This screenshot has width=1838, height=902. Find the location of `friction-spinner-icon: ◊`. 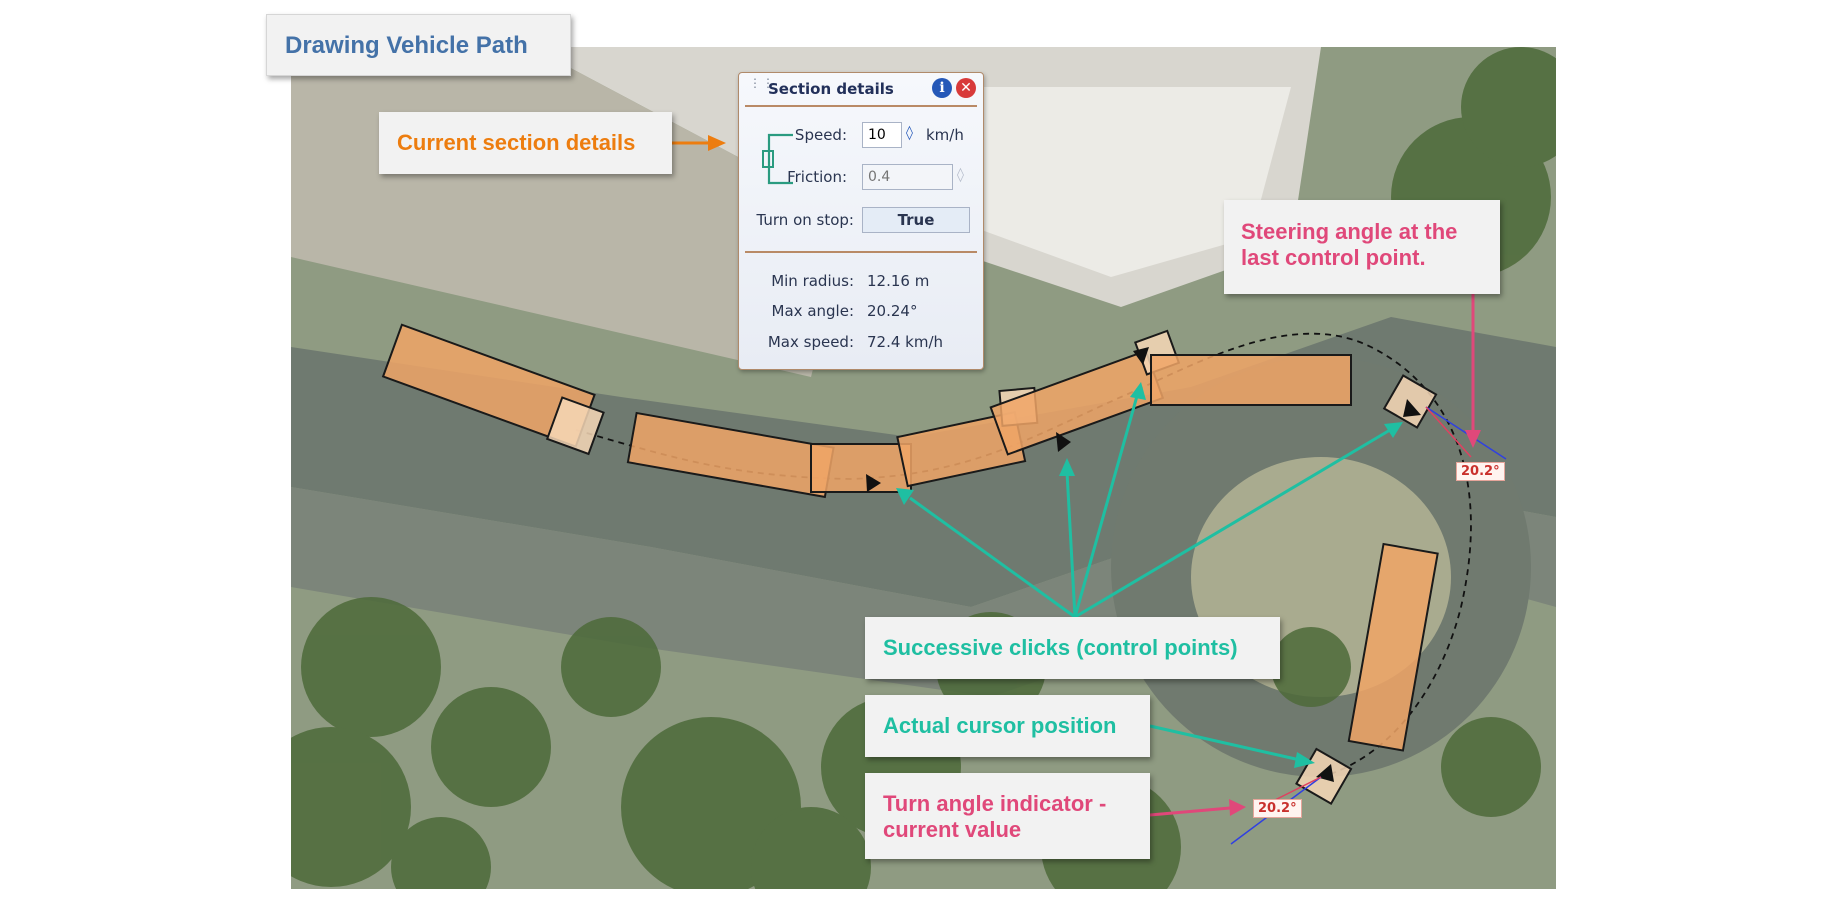

friction-spinner-icon: ◊ is located at coordinates (960, 175).